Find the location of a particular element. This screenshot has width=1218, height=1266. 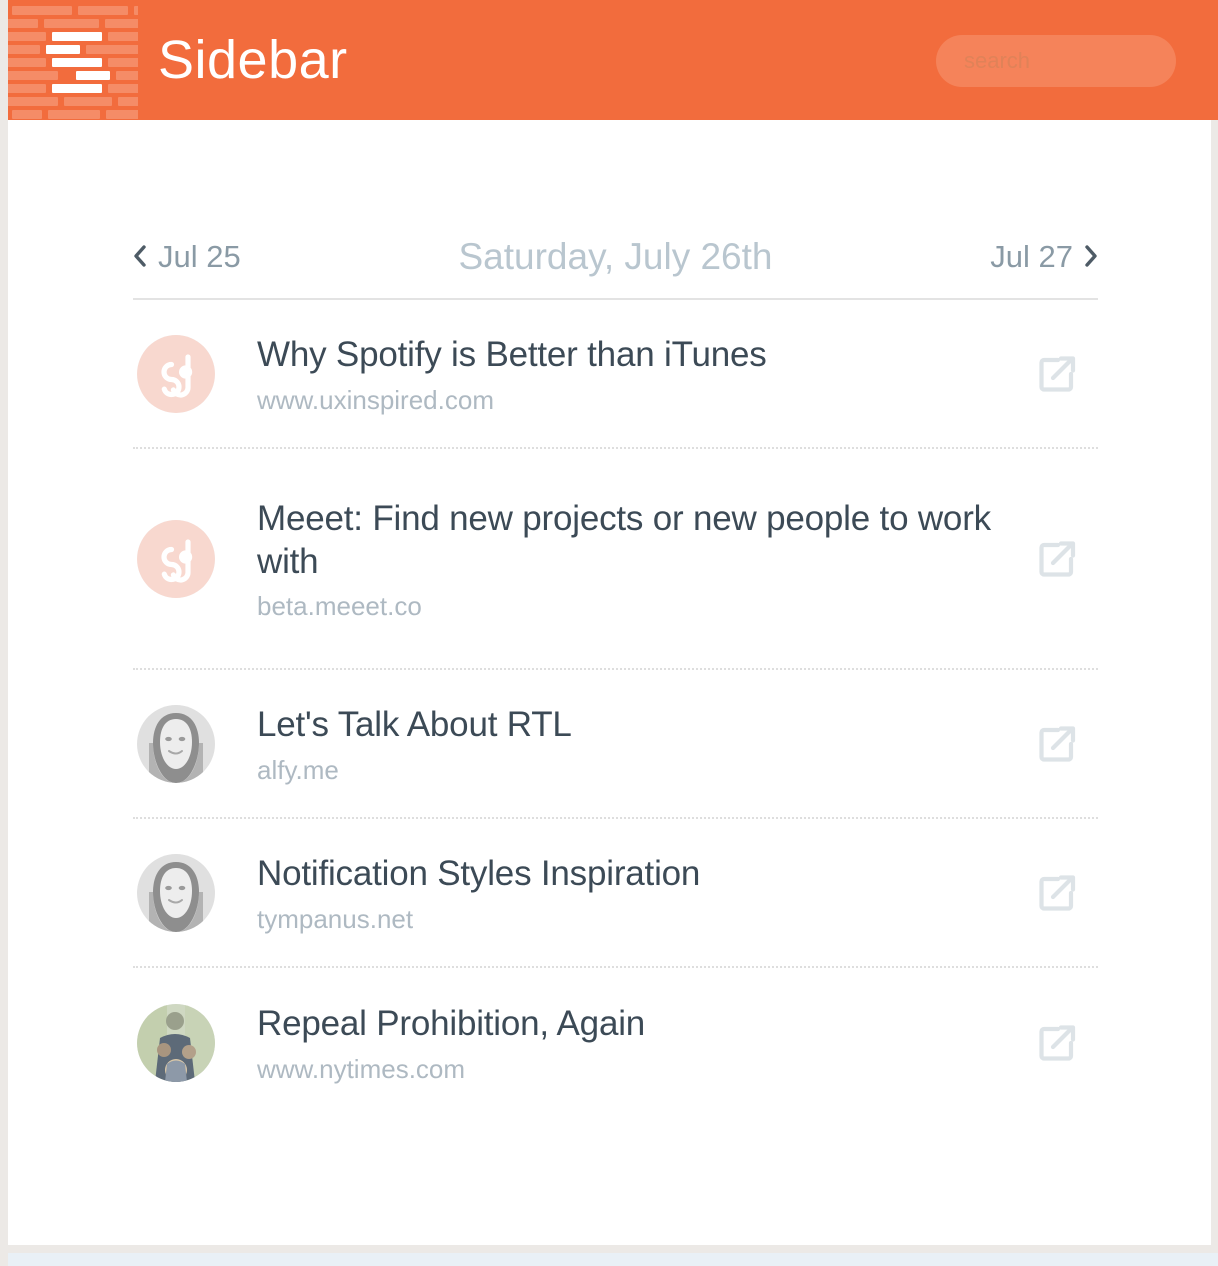

family-photo-avatar is located at coordinates (176, 1042).